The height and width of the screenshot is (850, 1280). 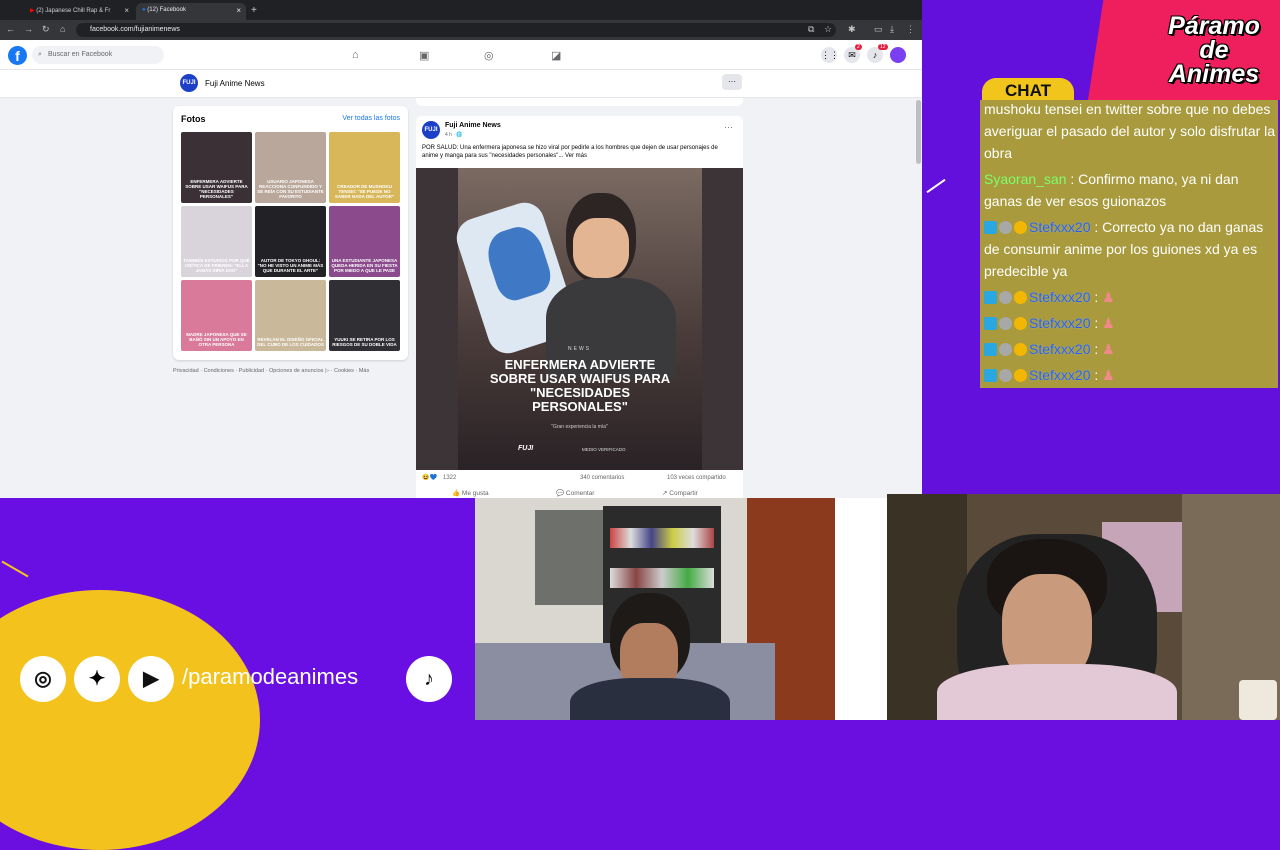 What do you see at coordinates (579, 102) in the screenshot?
I see `previous-post-end` at bounding box center [579, 102].